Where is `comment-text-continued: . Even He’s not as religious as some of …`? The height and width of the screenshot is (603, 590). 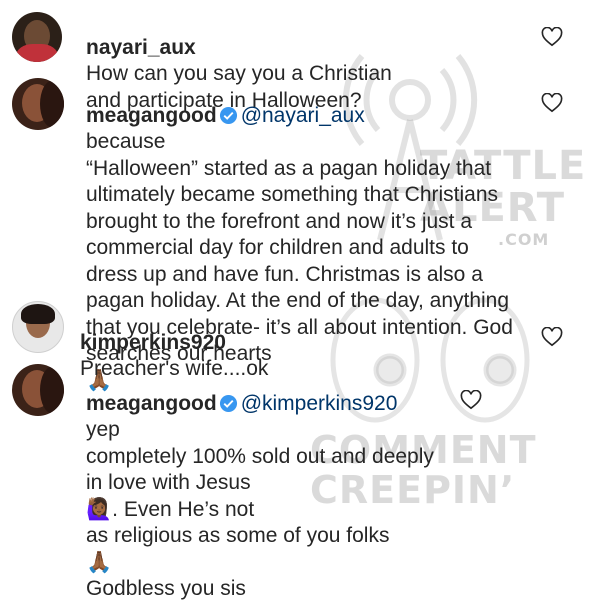
comment-text-continued: . Even He’s not as religious as some of … is located at coordinates (238, 522).